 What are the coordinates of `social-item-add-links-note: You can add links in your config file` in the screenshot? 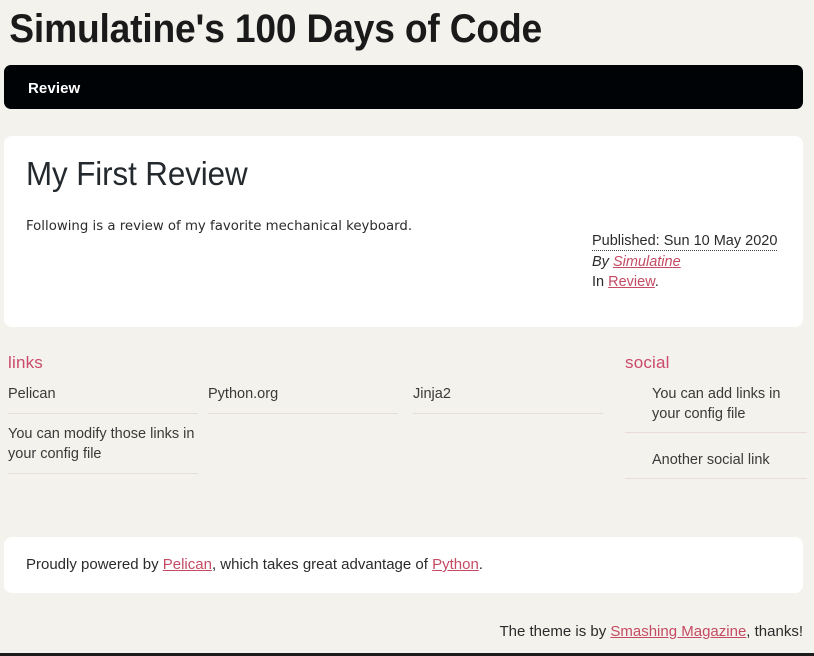 It's located at (716, 404).